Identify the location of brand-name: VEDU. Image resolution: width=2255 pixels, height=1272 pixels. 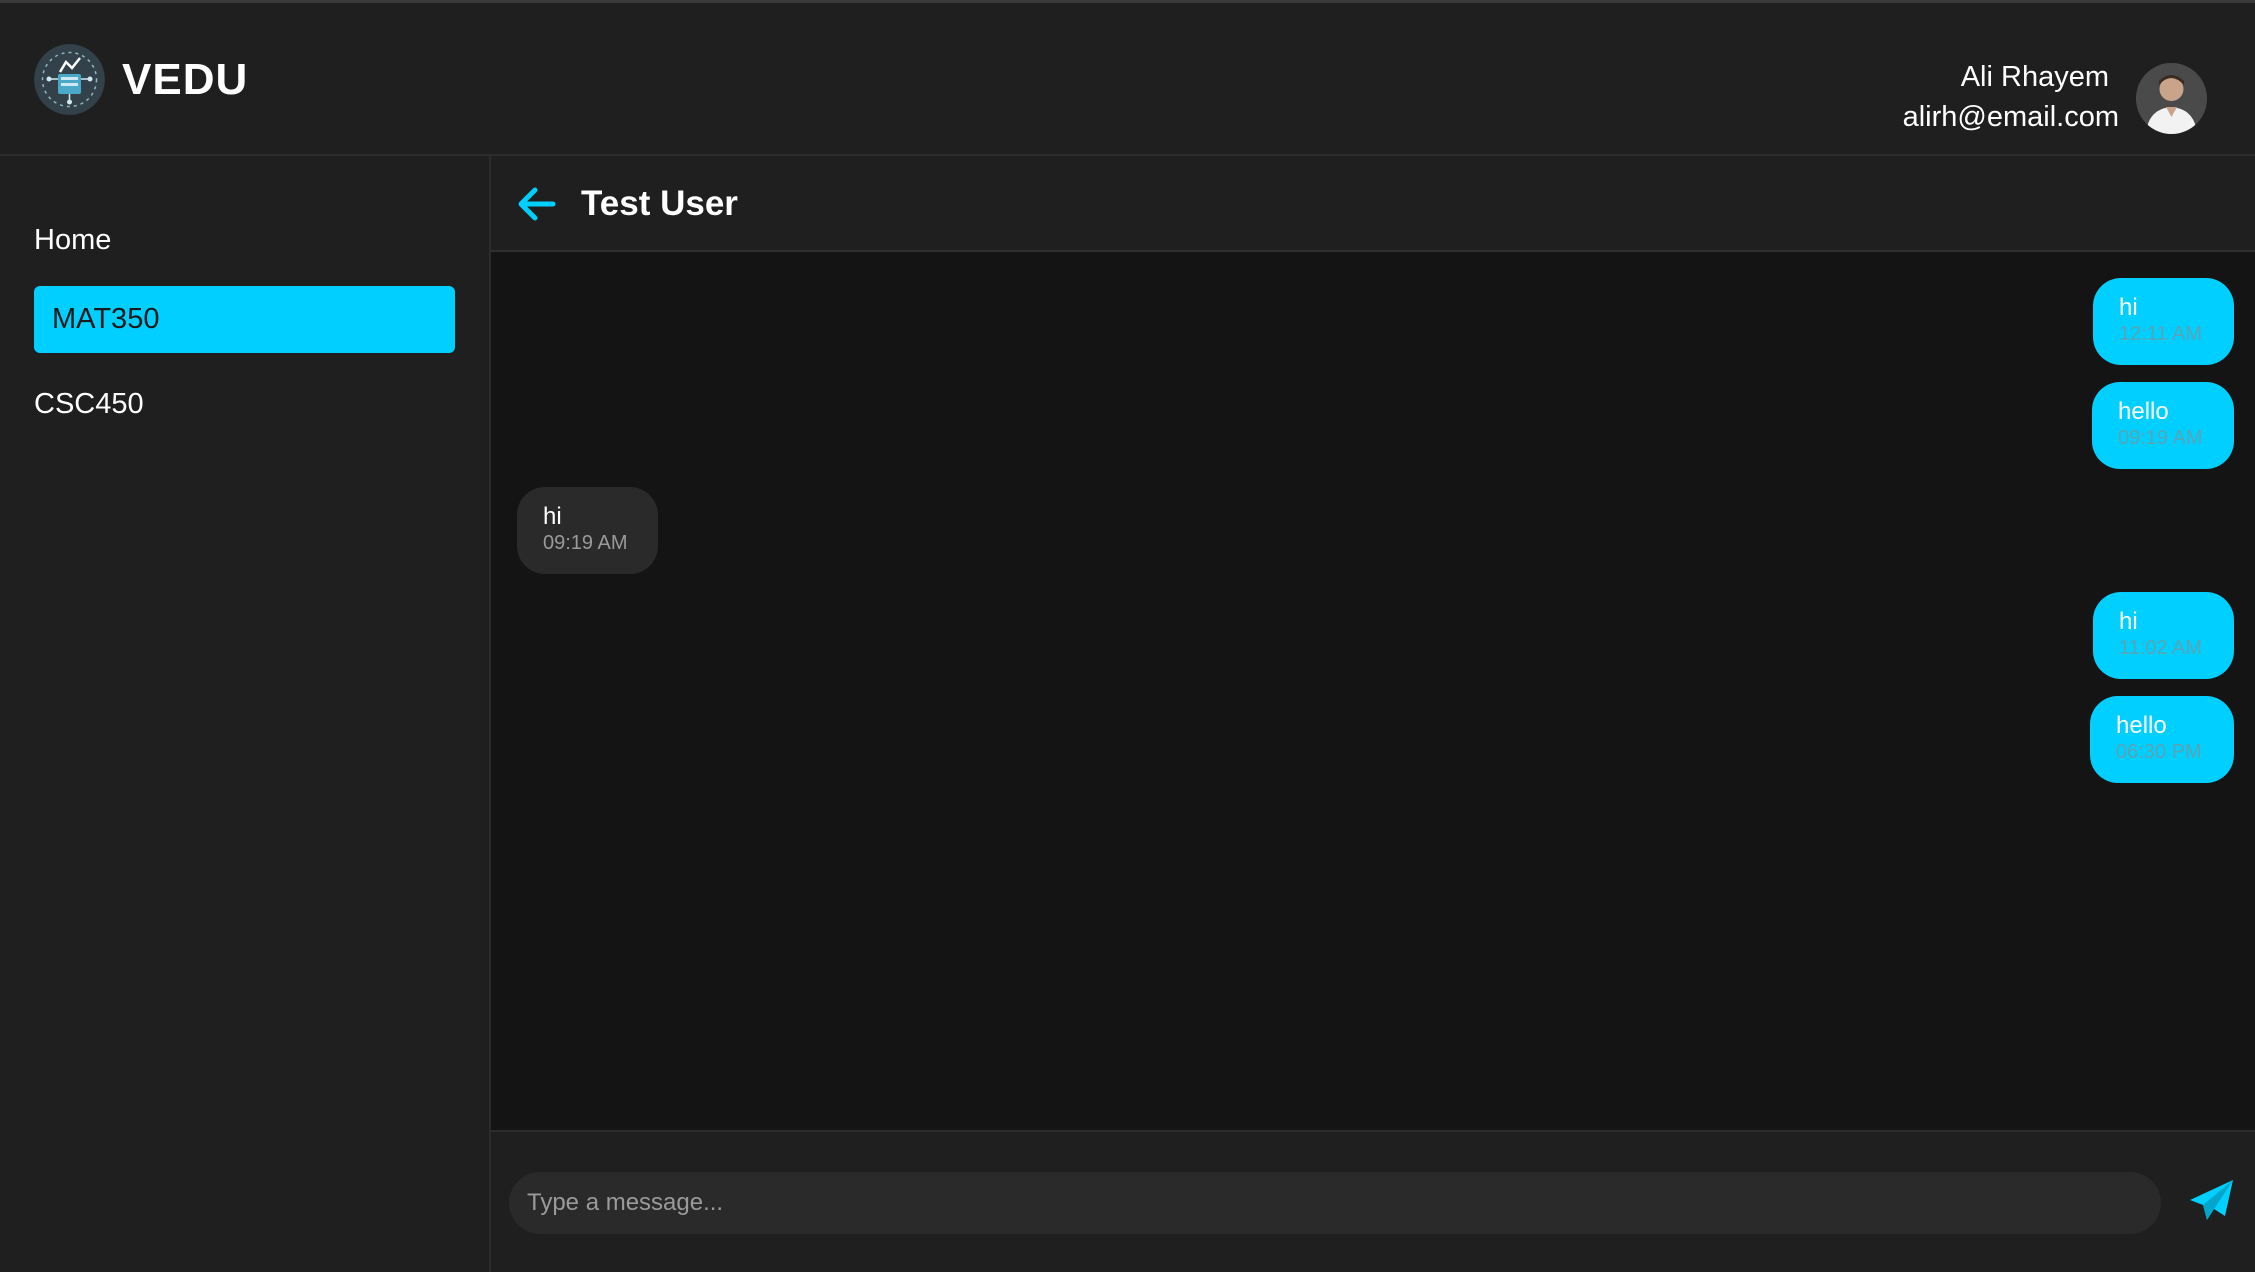
(185, 79).